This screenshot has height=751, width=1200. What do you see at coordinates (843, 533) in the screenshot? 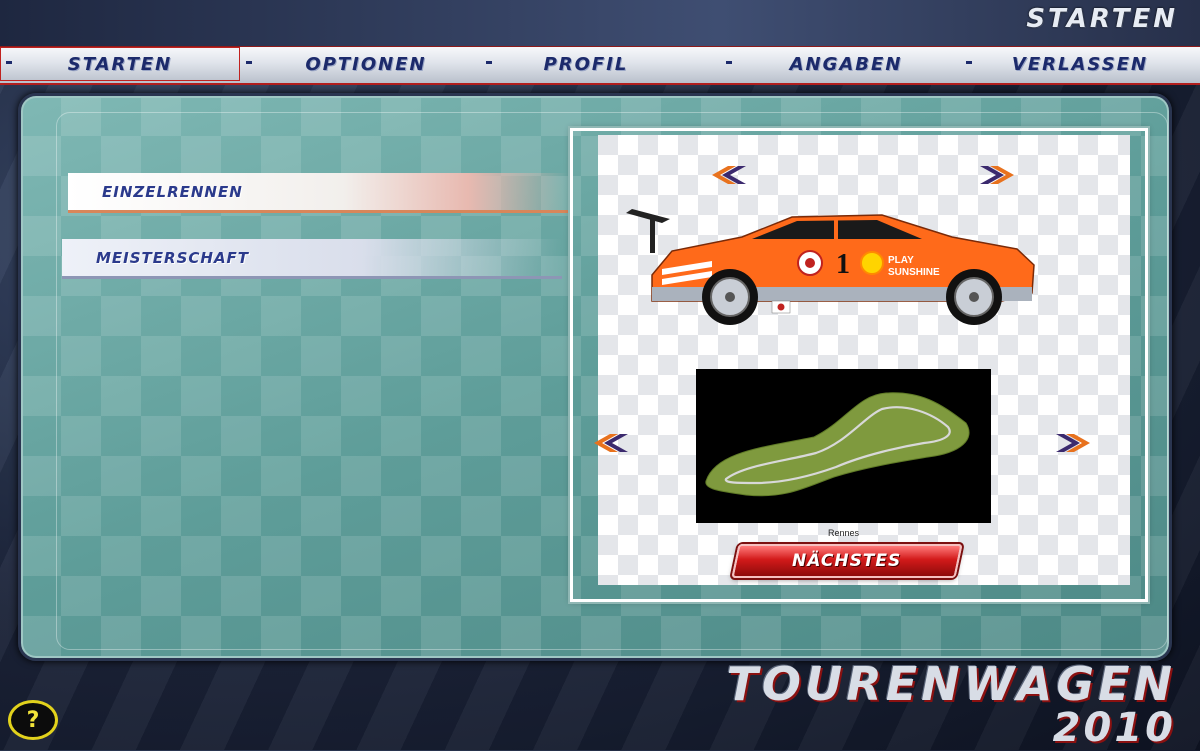
I see `track-name: Rennes` at bounding box center [843, 533].